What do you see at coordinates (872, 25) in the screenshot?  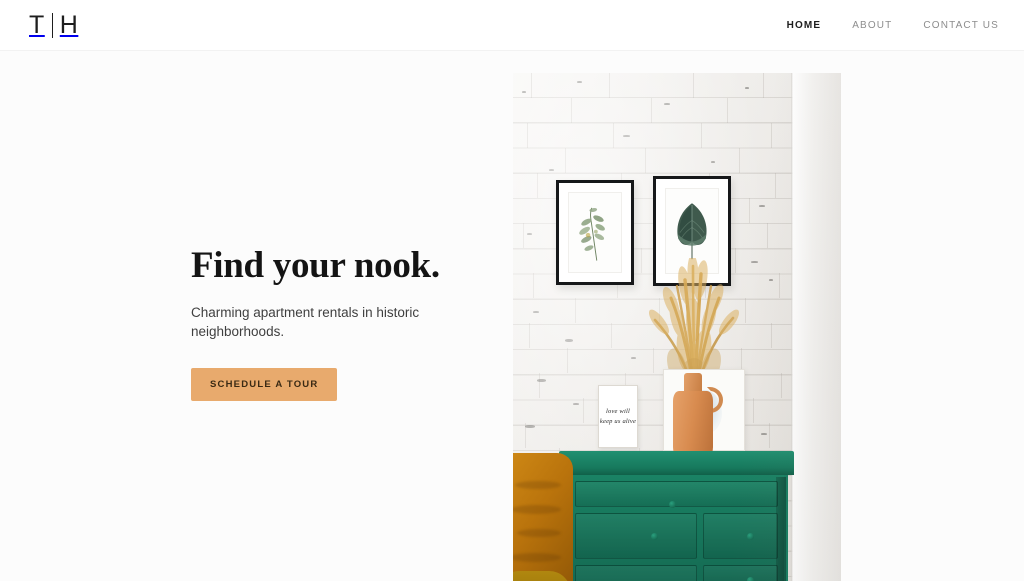 I see `nav-item-about: ABOUT` at bounding box center [872, 25].